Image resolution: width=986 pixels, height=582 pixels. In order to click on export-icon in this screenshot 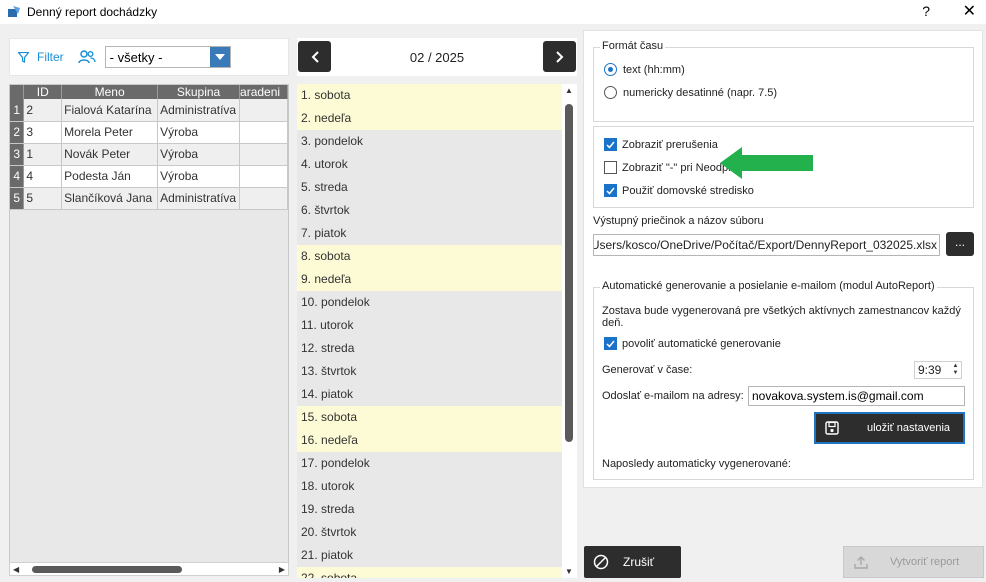, I will do `click(861, 562)`.